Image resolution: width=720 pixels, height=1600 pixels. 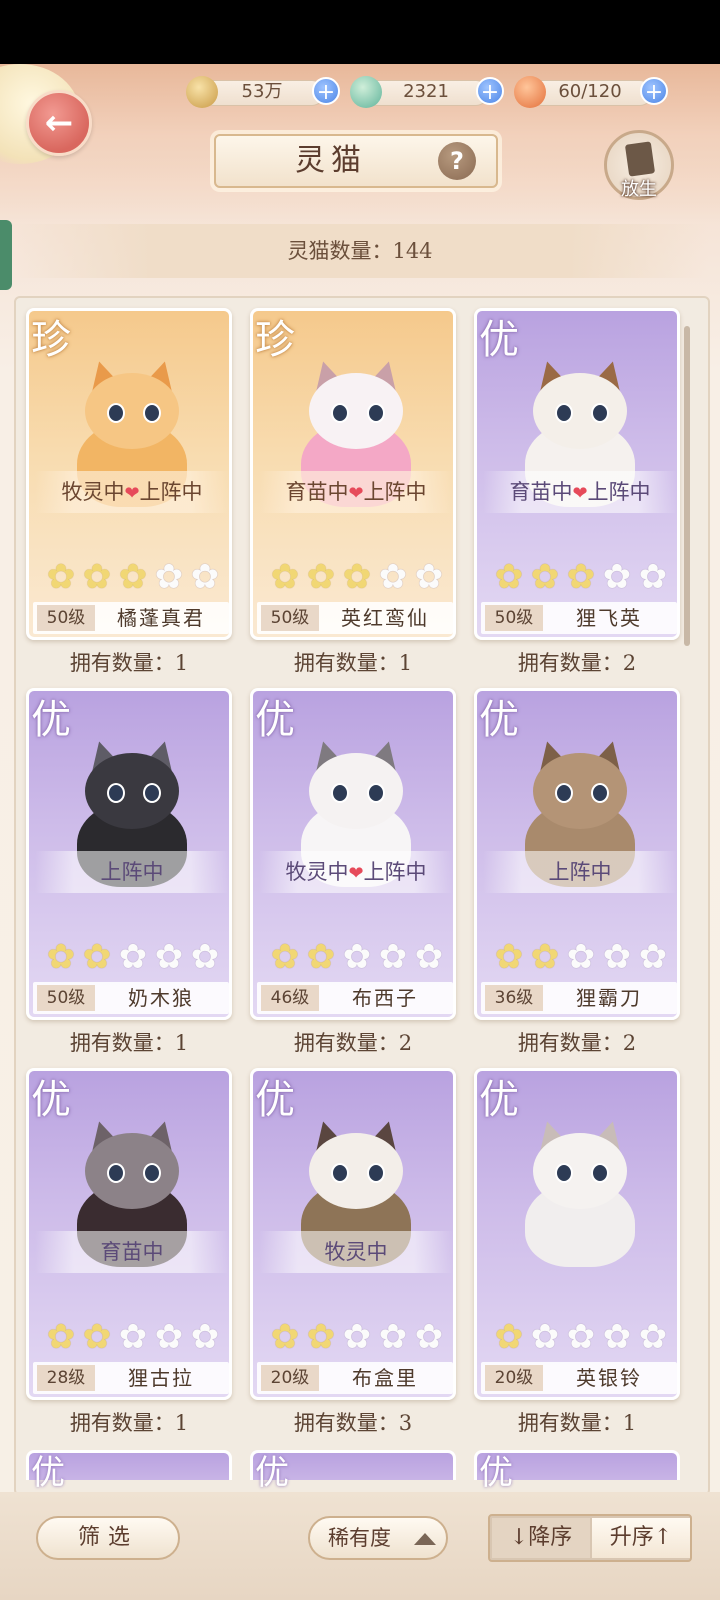 What do you see at coordinates (385, 618) in the screenshot?
I see `cat-name: 英红鸾仙` at bounding box center [385, 618].